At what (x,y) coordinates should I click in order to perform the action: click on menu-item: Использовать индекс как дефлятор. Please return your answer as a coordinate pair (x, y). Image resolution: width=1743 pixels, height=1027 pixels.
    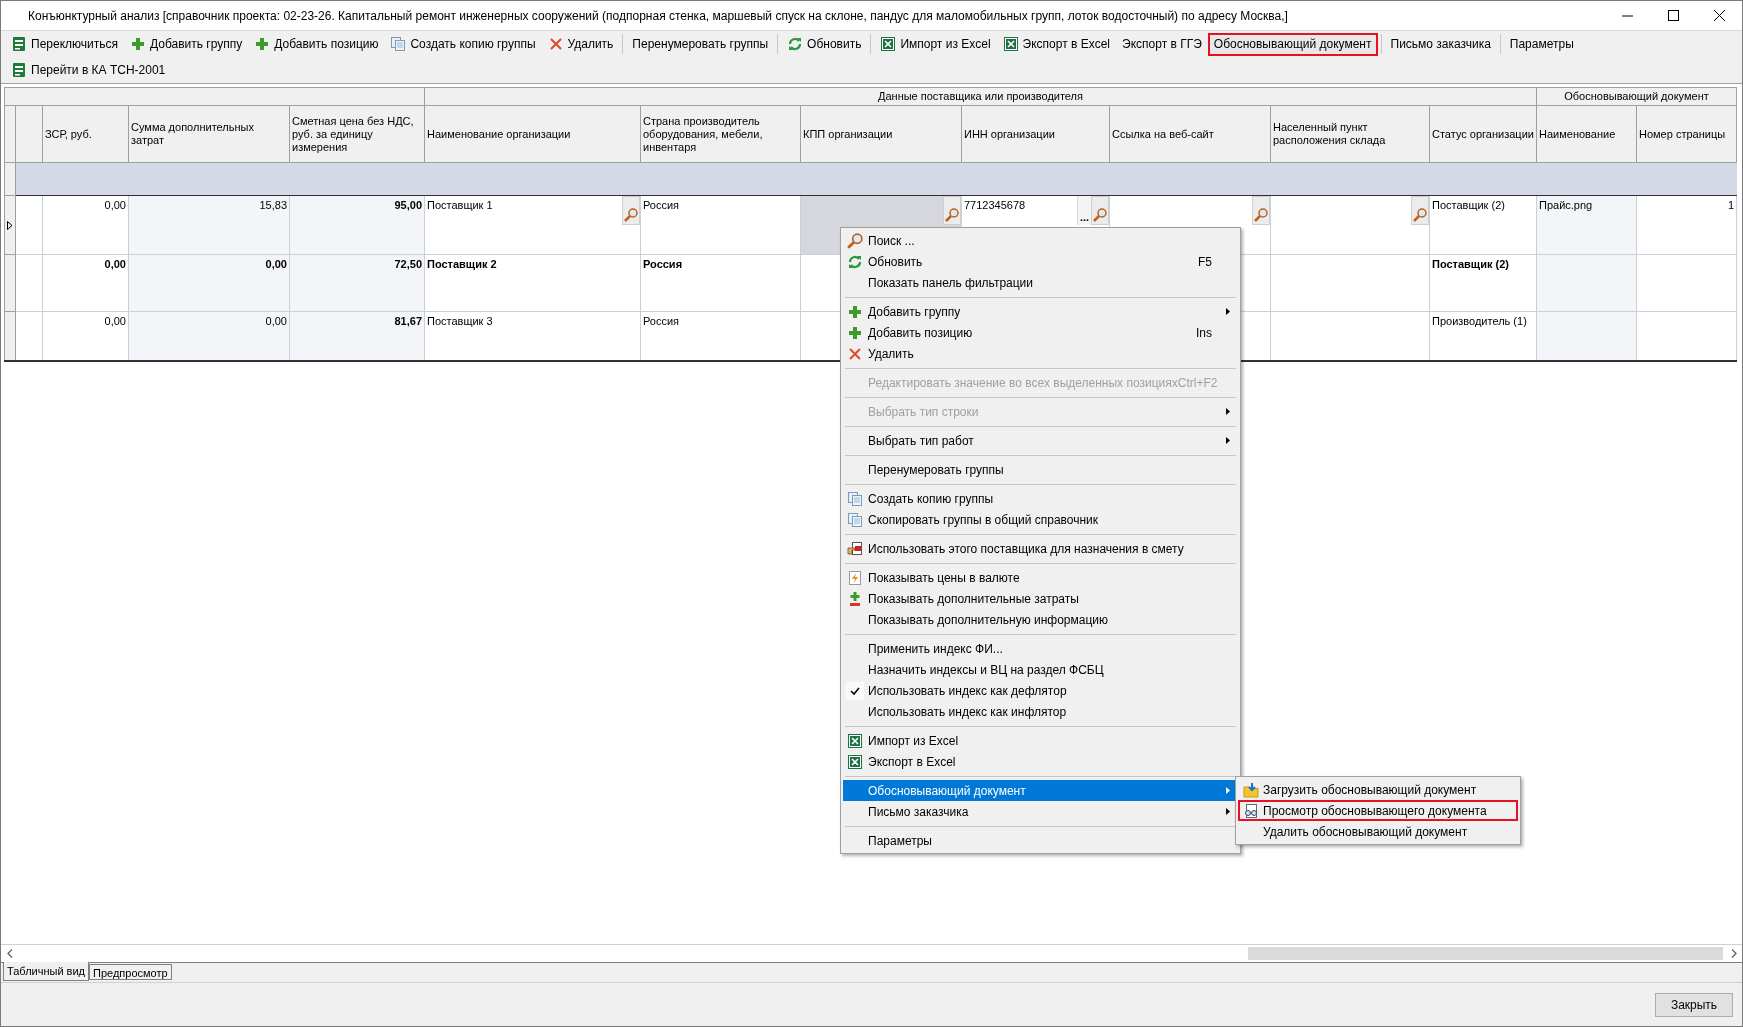
    Looking at the image, I should click on (1040, 690).